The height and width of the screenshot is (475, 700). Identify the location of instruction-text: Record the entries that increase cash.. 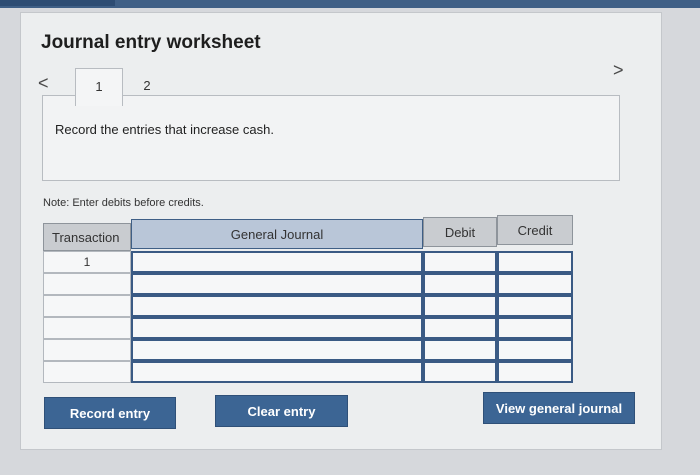
(164, 129).